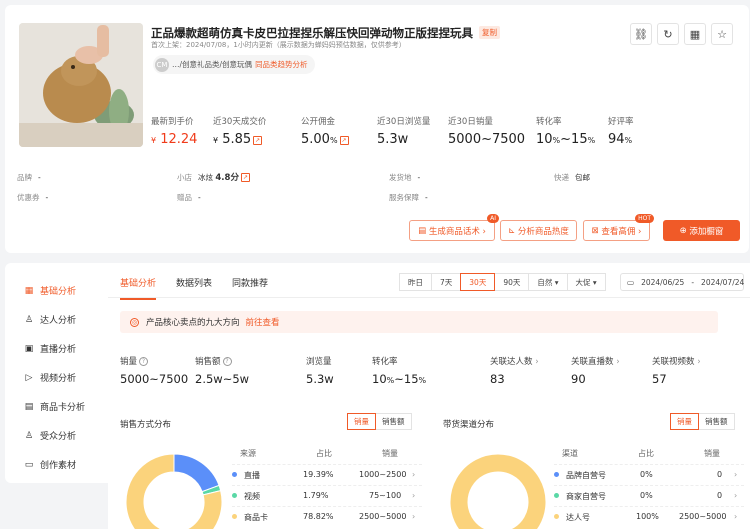 This screenshot has height=529, width=750. Describe the element at coordinates (162, 64) in the screenshot. I see `shop-avatar: CM` at that location.